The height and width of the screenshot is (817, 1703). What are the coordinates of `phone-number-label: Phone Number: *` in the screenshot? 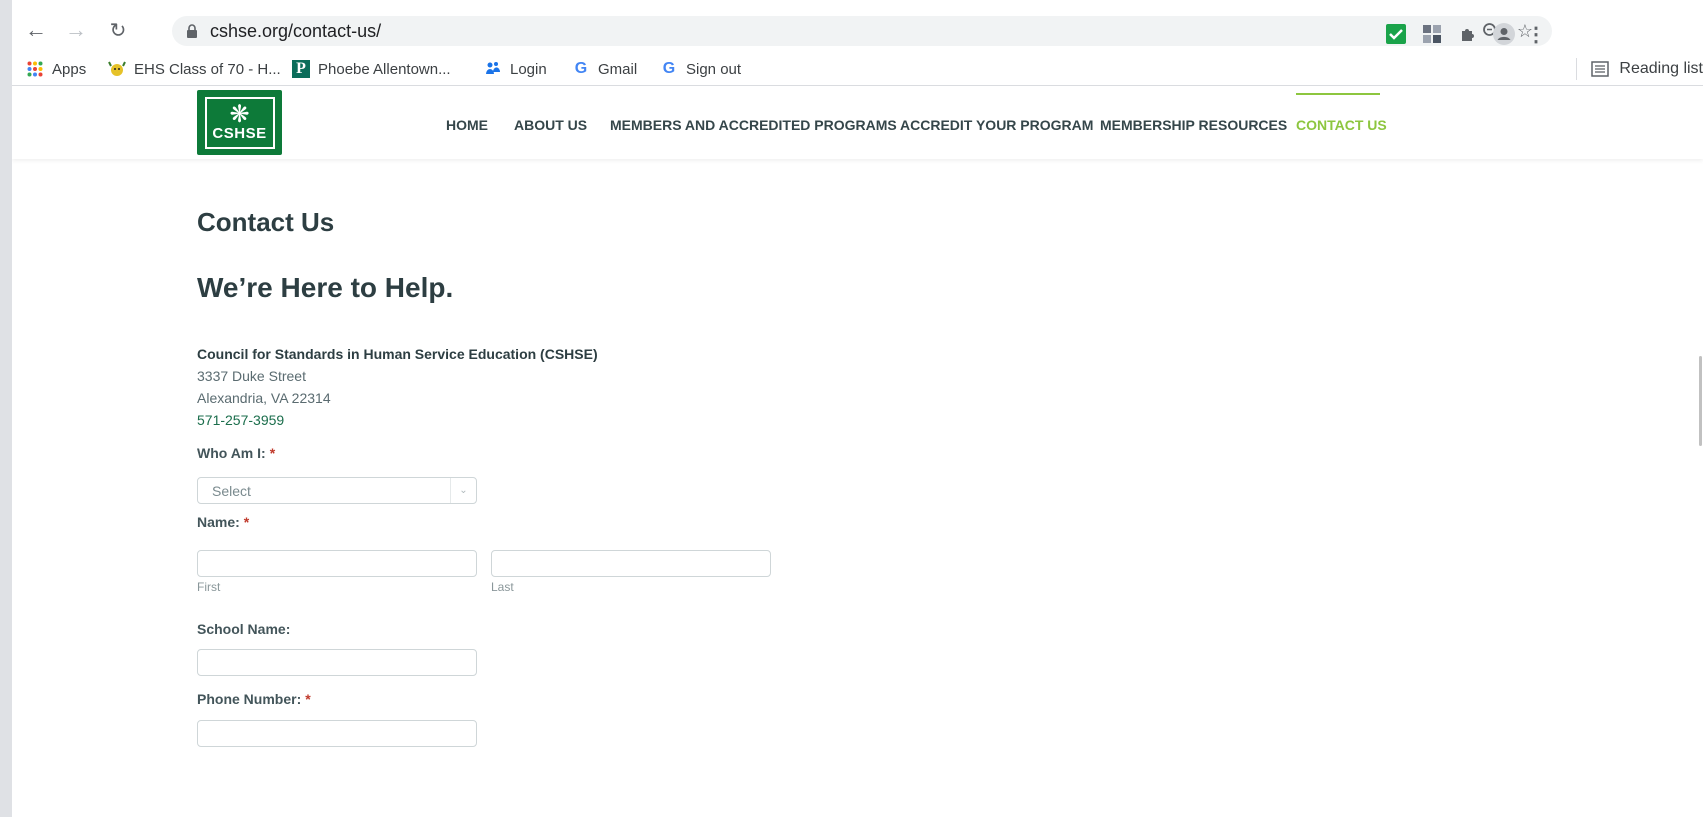 It's located at (254, 699).